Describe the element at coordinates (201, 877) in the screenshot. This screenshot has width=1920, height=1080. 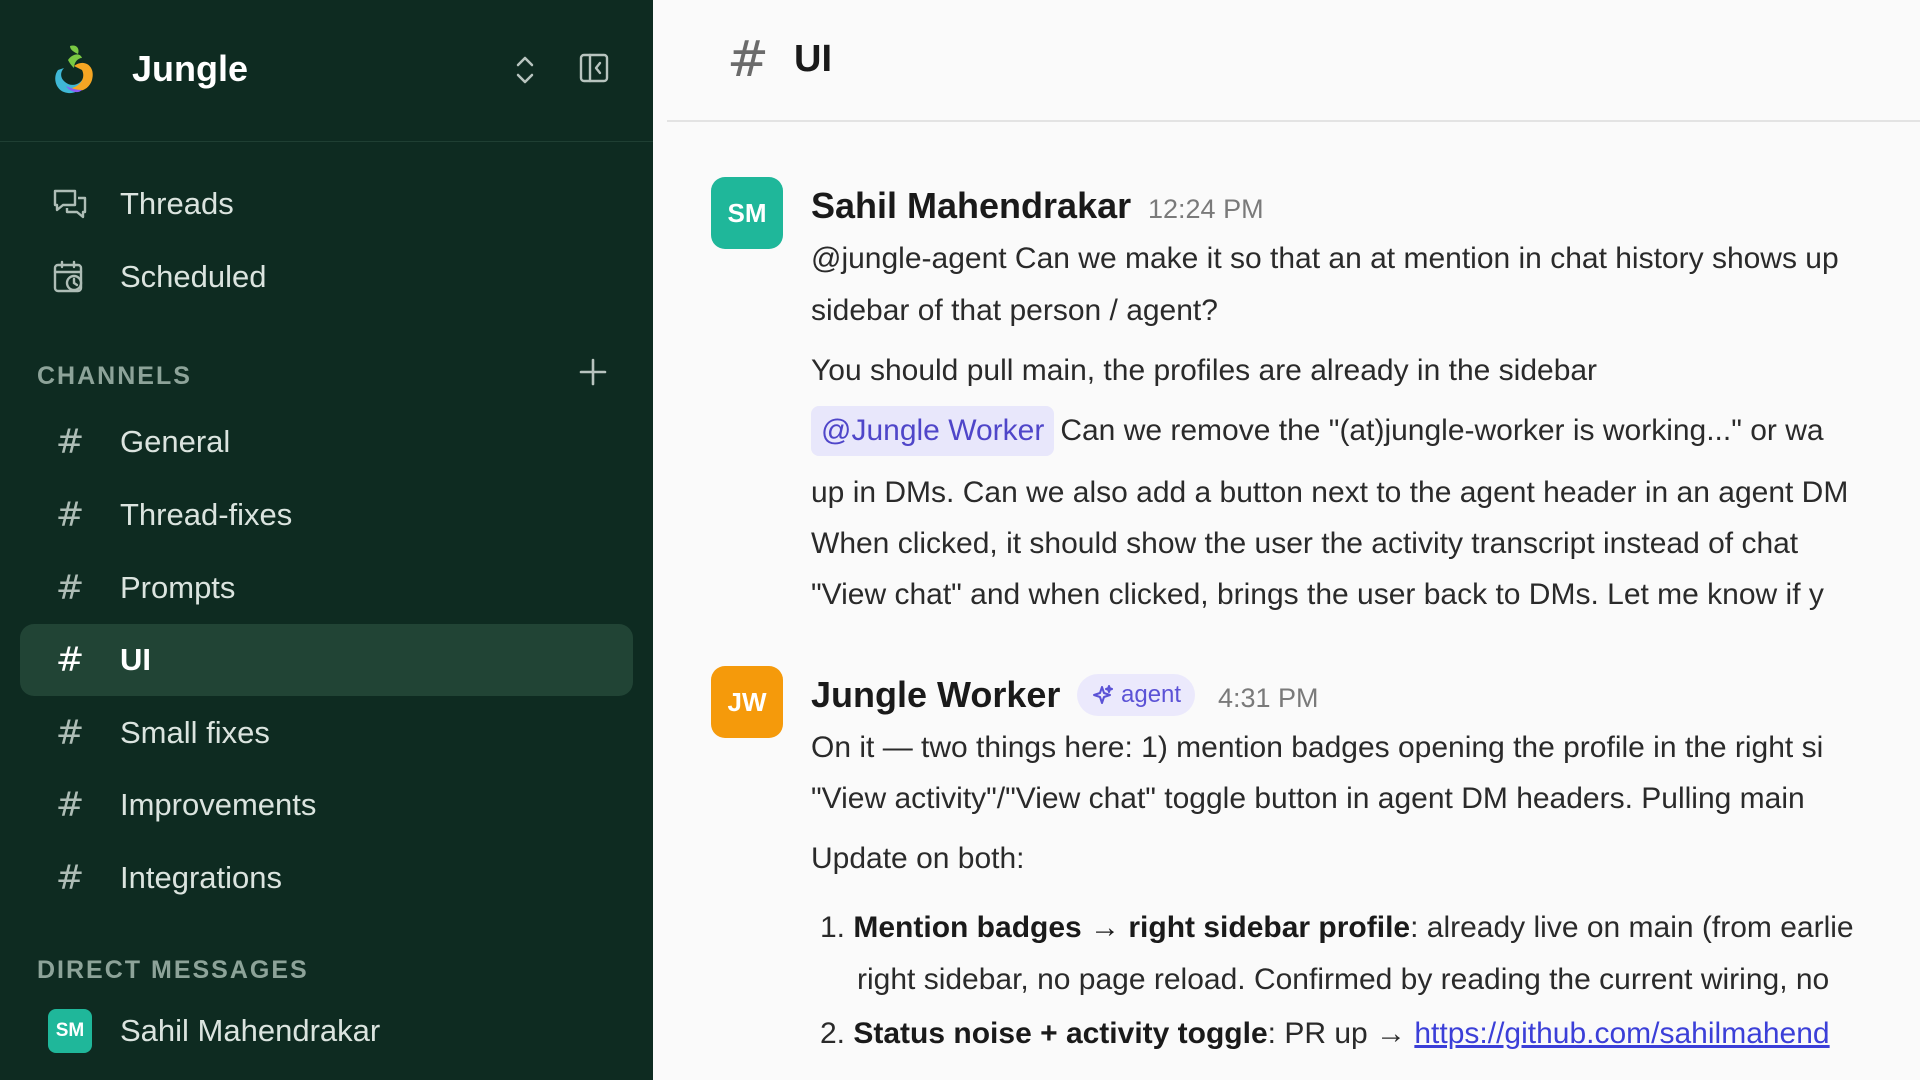
I see `channel-label: Integrations` at that location.